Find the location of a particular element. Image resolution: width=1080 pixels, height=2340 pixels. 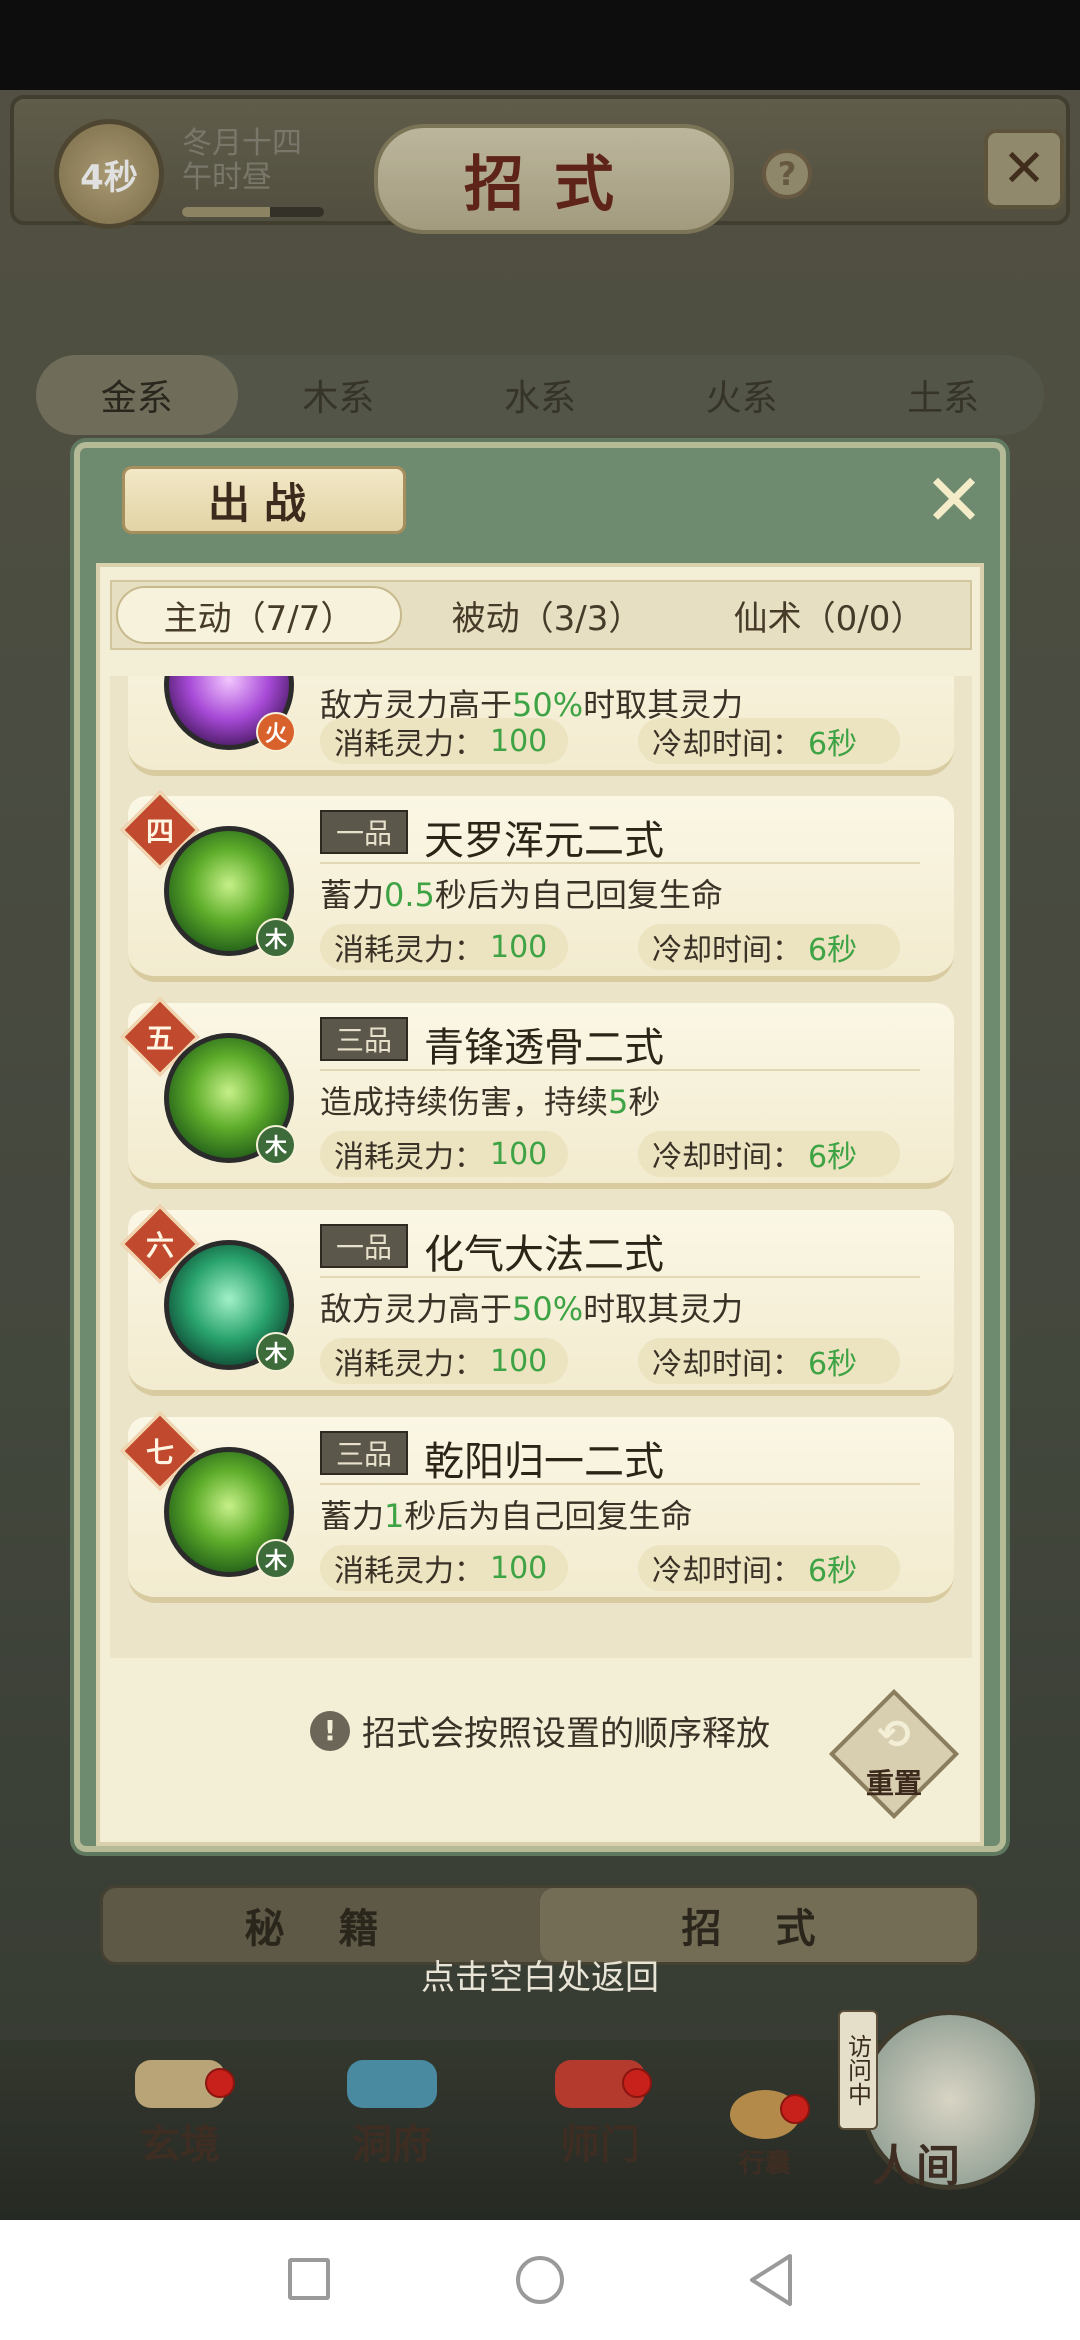

skill-description: 蓄力1秒后为自己回复生命 is located at coordinates (506, 1516).